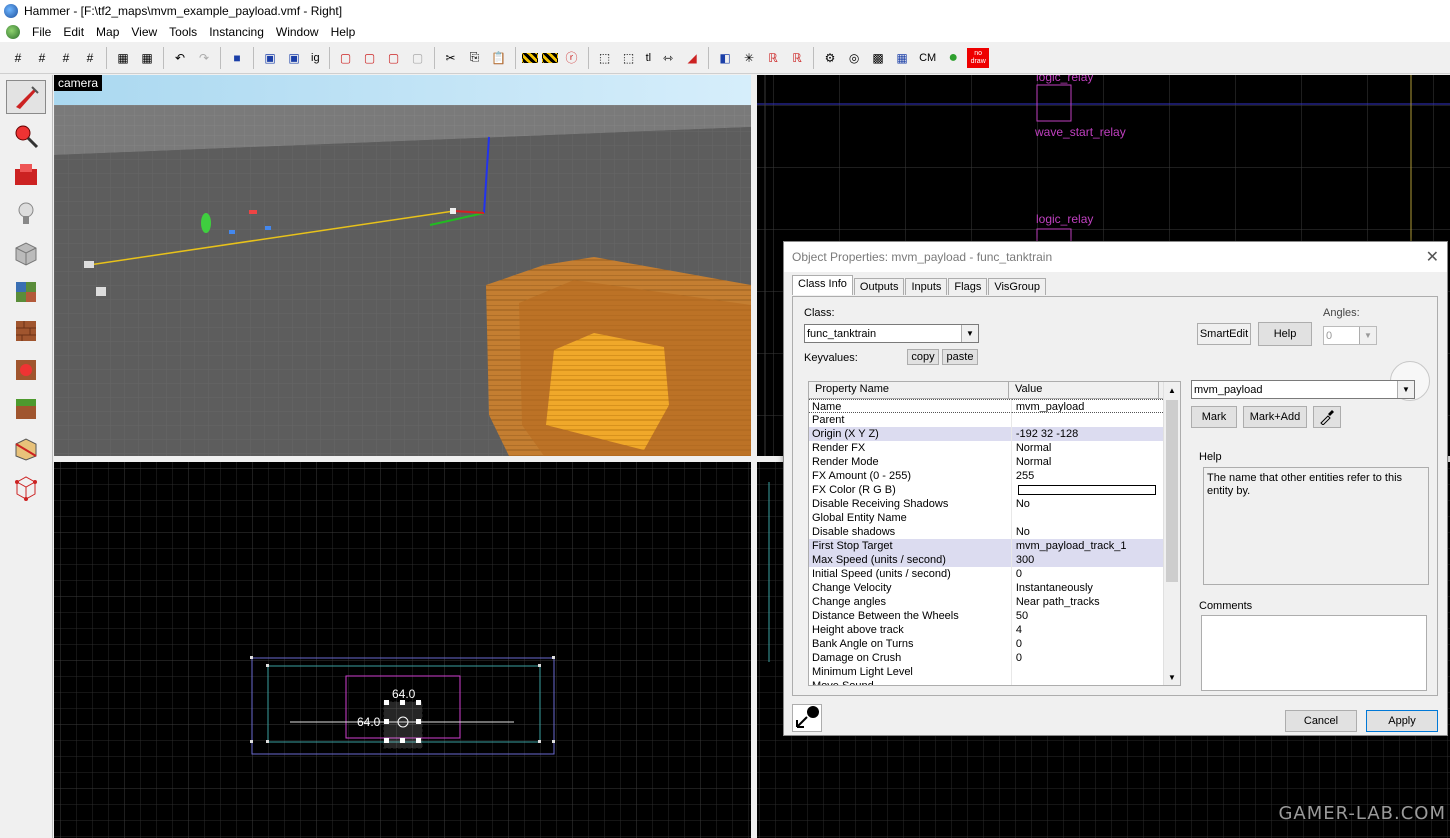 This screenshot has height=838, width=1450. Describe the element at coordinates (987, 476) in the screenshot. I see `table-row: FX Amount (0 - 255) 255` at that location.